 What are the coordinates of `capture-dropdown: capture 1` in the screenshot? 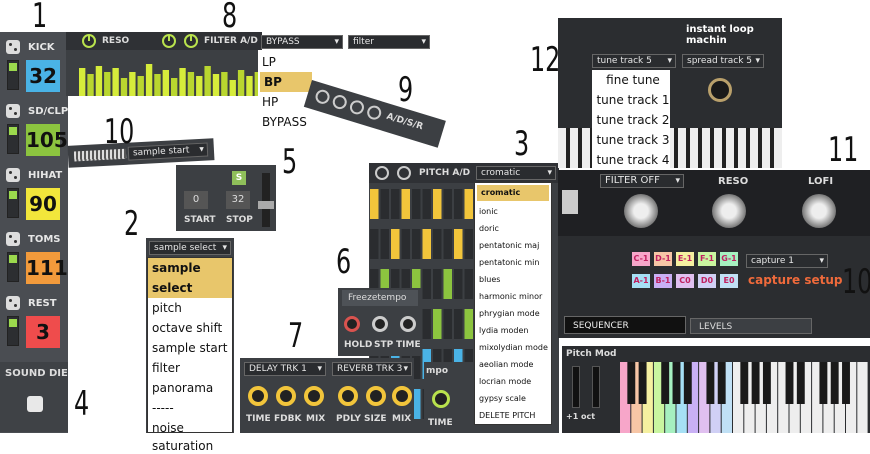 It's located at (787, 261).